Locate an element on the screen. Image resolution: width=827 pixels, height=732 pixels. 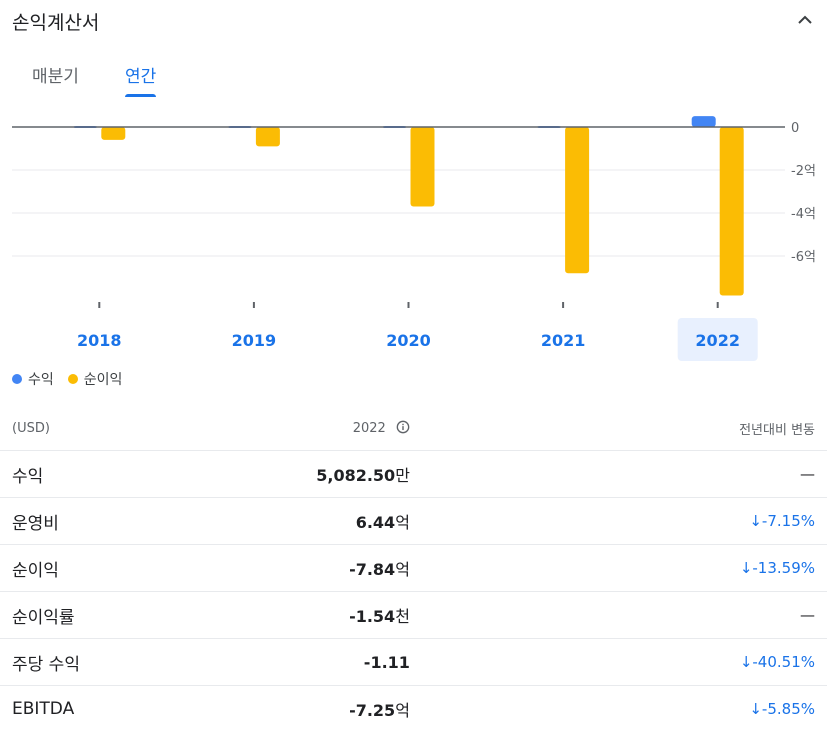
tab-quarterly: 매분기 is located at coordinates (55, 77).